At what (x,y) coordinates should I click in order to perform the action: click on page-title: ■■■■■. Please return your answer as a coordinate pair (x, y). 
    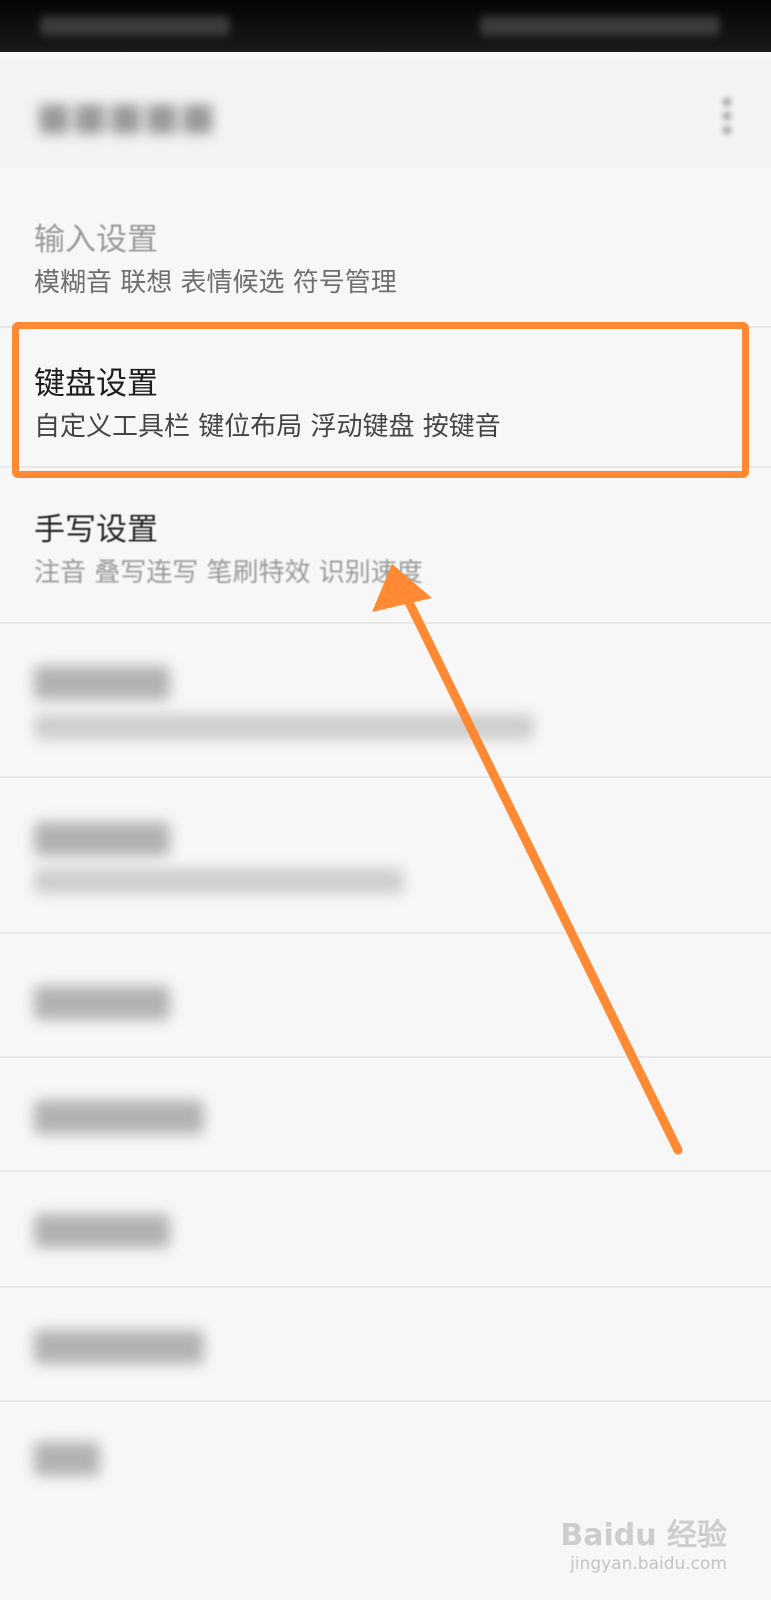
    Looking at the image, I should click on (126, 116).